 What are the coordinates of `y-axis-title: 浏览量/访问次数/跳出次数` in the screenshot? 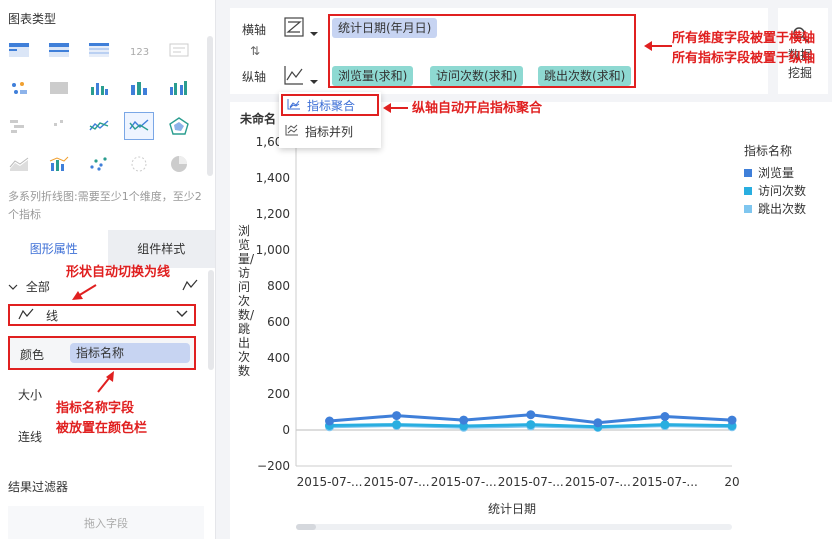 It's located at (246, 301).